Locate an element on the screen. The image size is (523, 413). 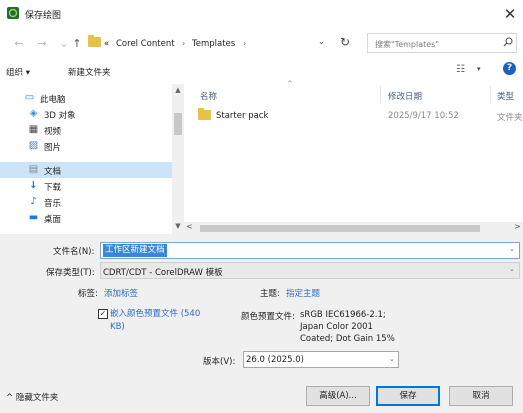
column-header-modified: 修改日期 is located at coordinates (405, 96).